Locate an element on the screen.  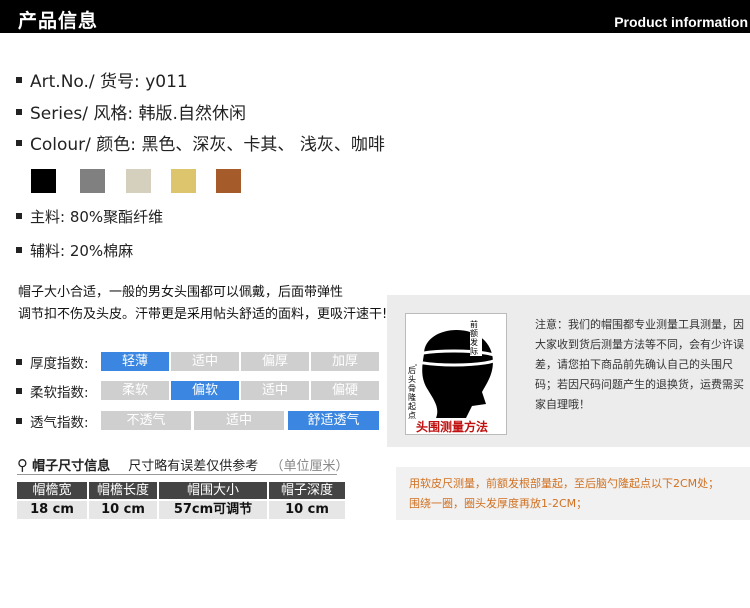
softness-option: 偏软 is located at coordinates (205, 390).